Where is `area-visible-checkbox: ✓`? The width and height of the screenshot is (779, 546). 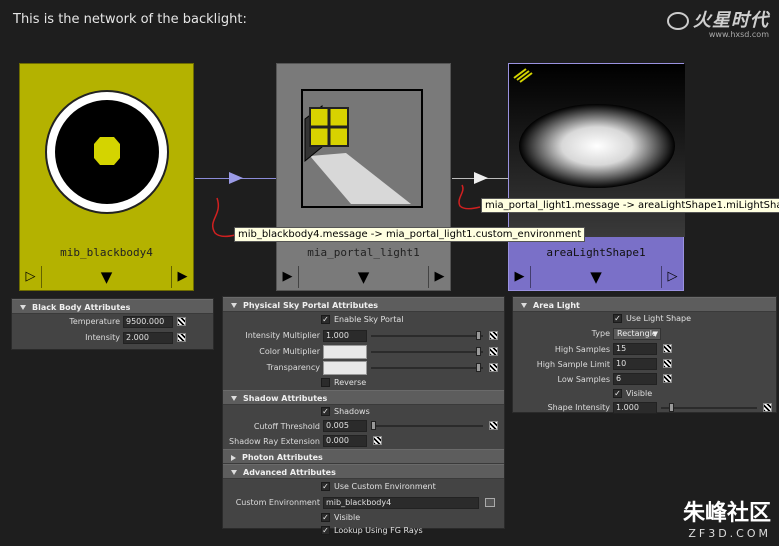
area-visible-checkbox: ✓ is located at coordinates (617, 393).